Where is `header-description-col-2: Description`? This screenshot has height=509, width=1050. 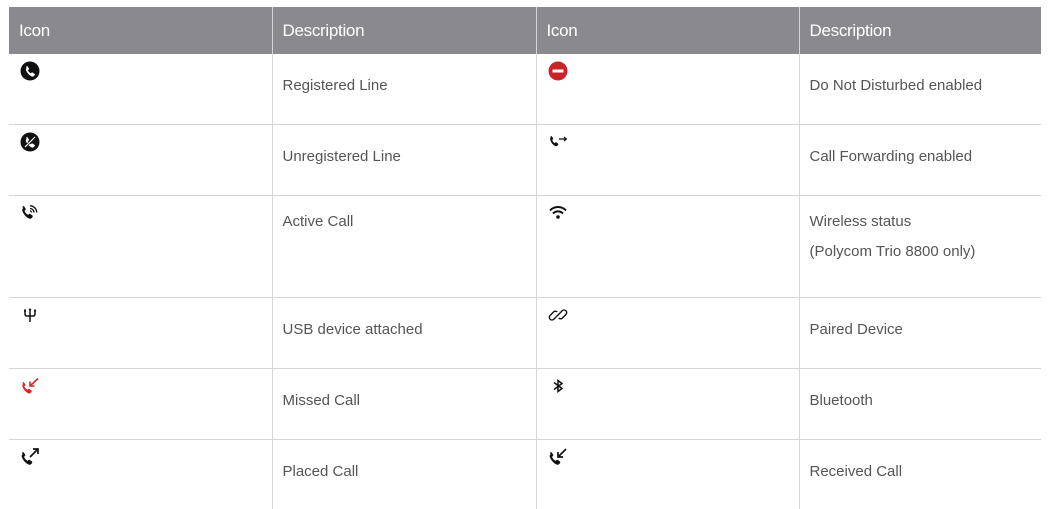
header-description-col-2: Description is located at coordinates (920, 30).